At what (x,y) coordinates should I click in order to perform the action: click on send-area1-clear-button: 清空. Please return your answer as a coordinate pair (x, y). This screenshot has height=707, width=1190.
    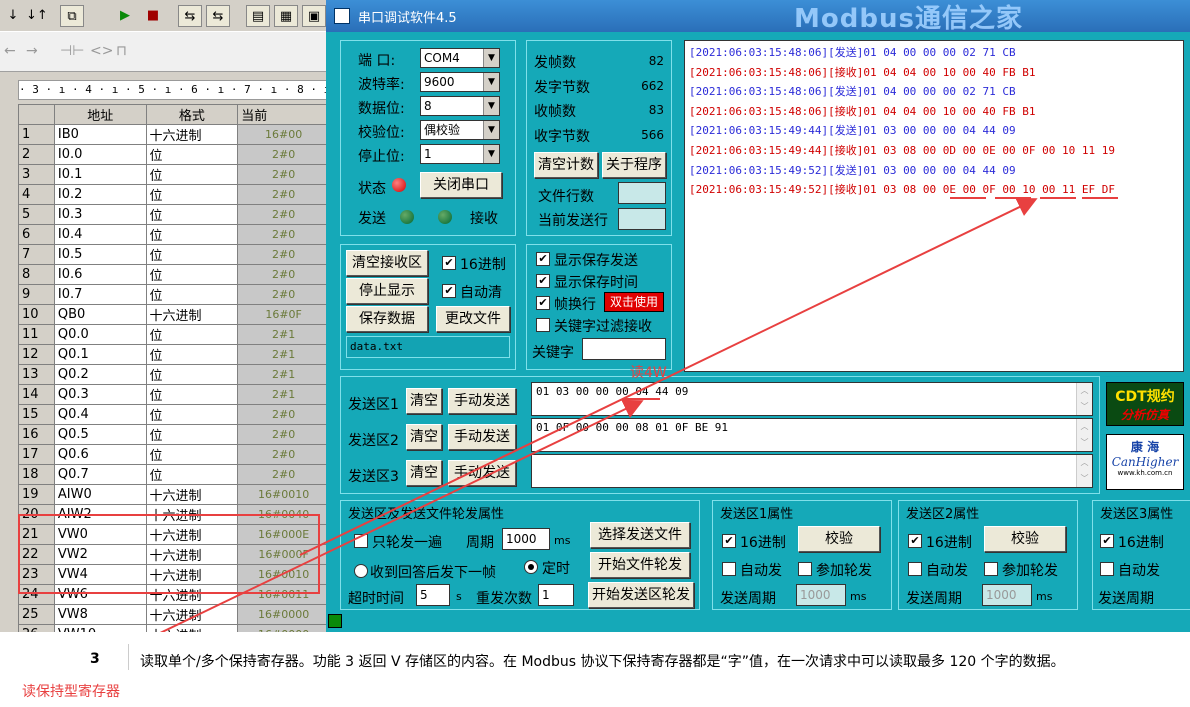
    Looking at the image, I should click on (424, 401).